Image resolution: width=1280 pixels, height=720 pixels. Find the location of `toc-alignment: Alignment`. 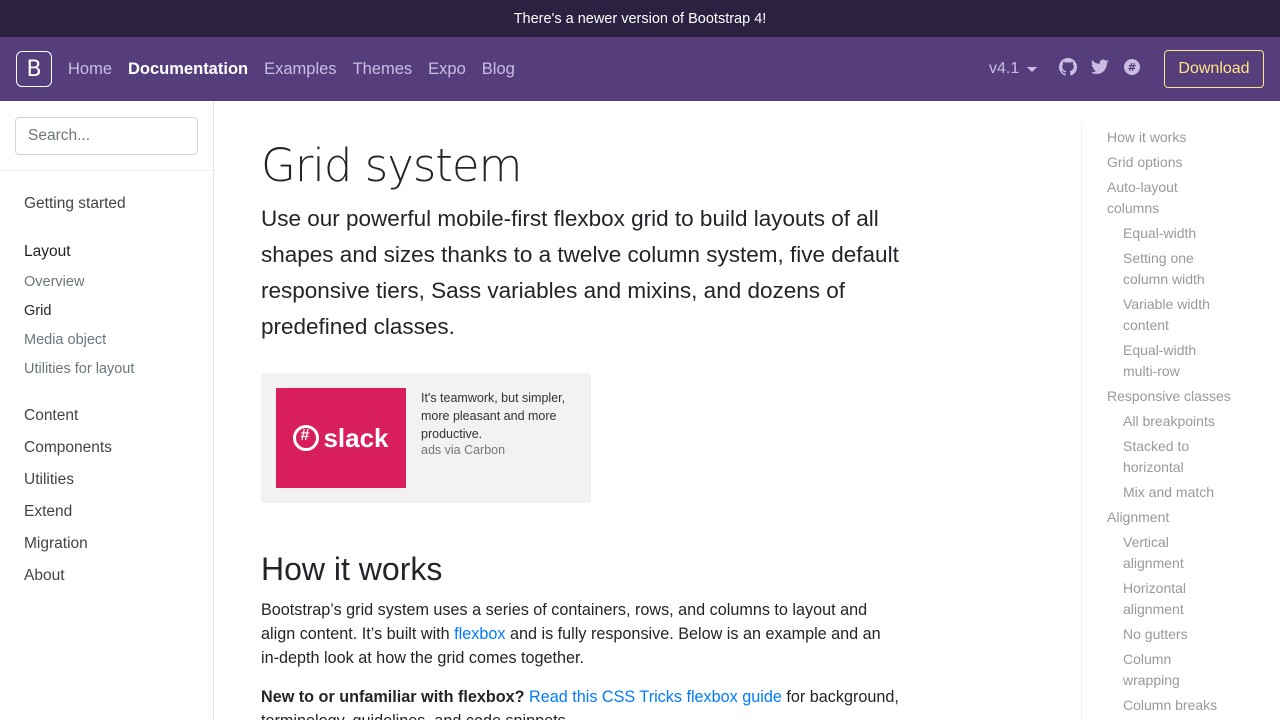

toc-alignment: Alignment is located at coordinates (1187, 517).